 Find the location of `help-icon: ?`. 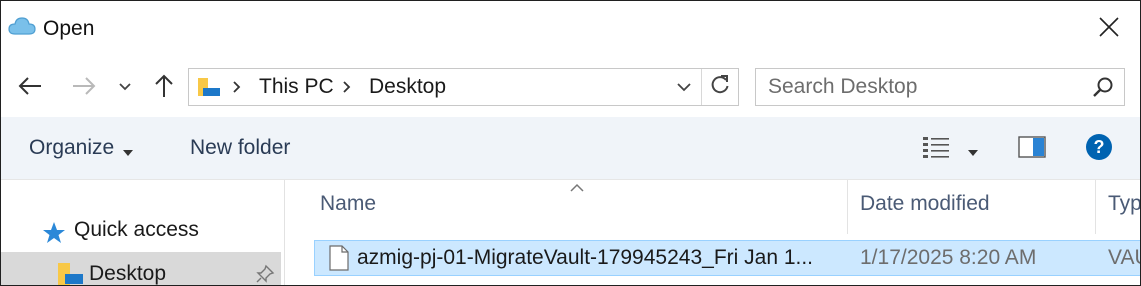

help-icon: ? is located at coordinates (1099, 147).